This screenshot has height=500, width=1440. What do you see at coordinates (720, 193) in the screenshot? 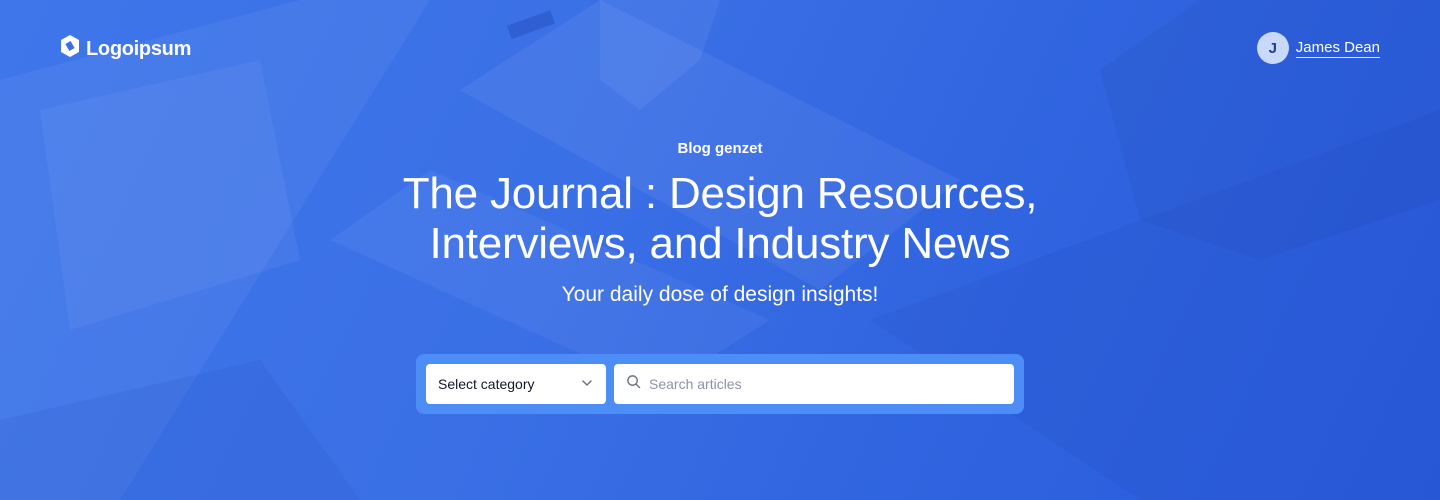
I see `page-title-line-1: The Journal : Design Resources,` at bounding box center [720, 193].